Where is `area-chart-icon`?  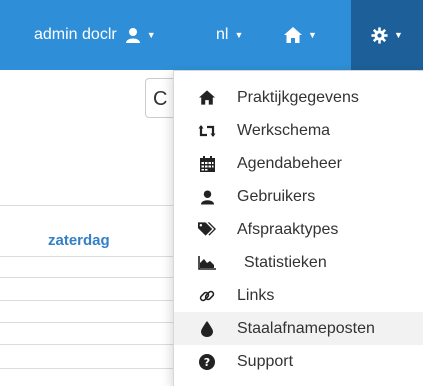
area-chart-icon is located at coordinates (207, 263).